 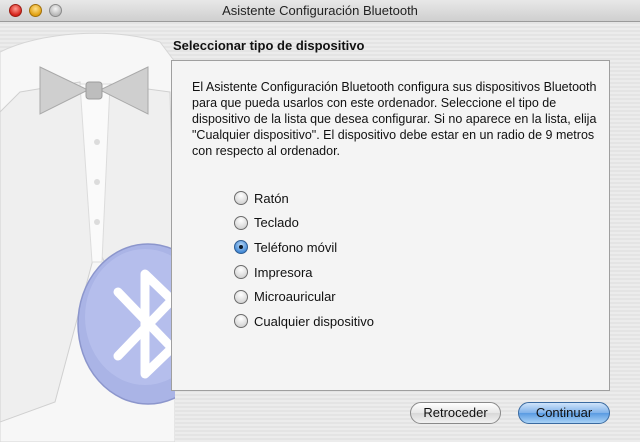 I want to click on radio-option-headset: Microauricular, so click(x=304, y=296).